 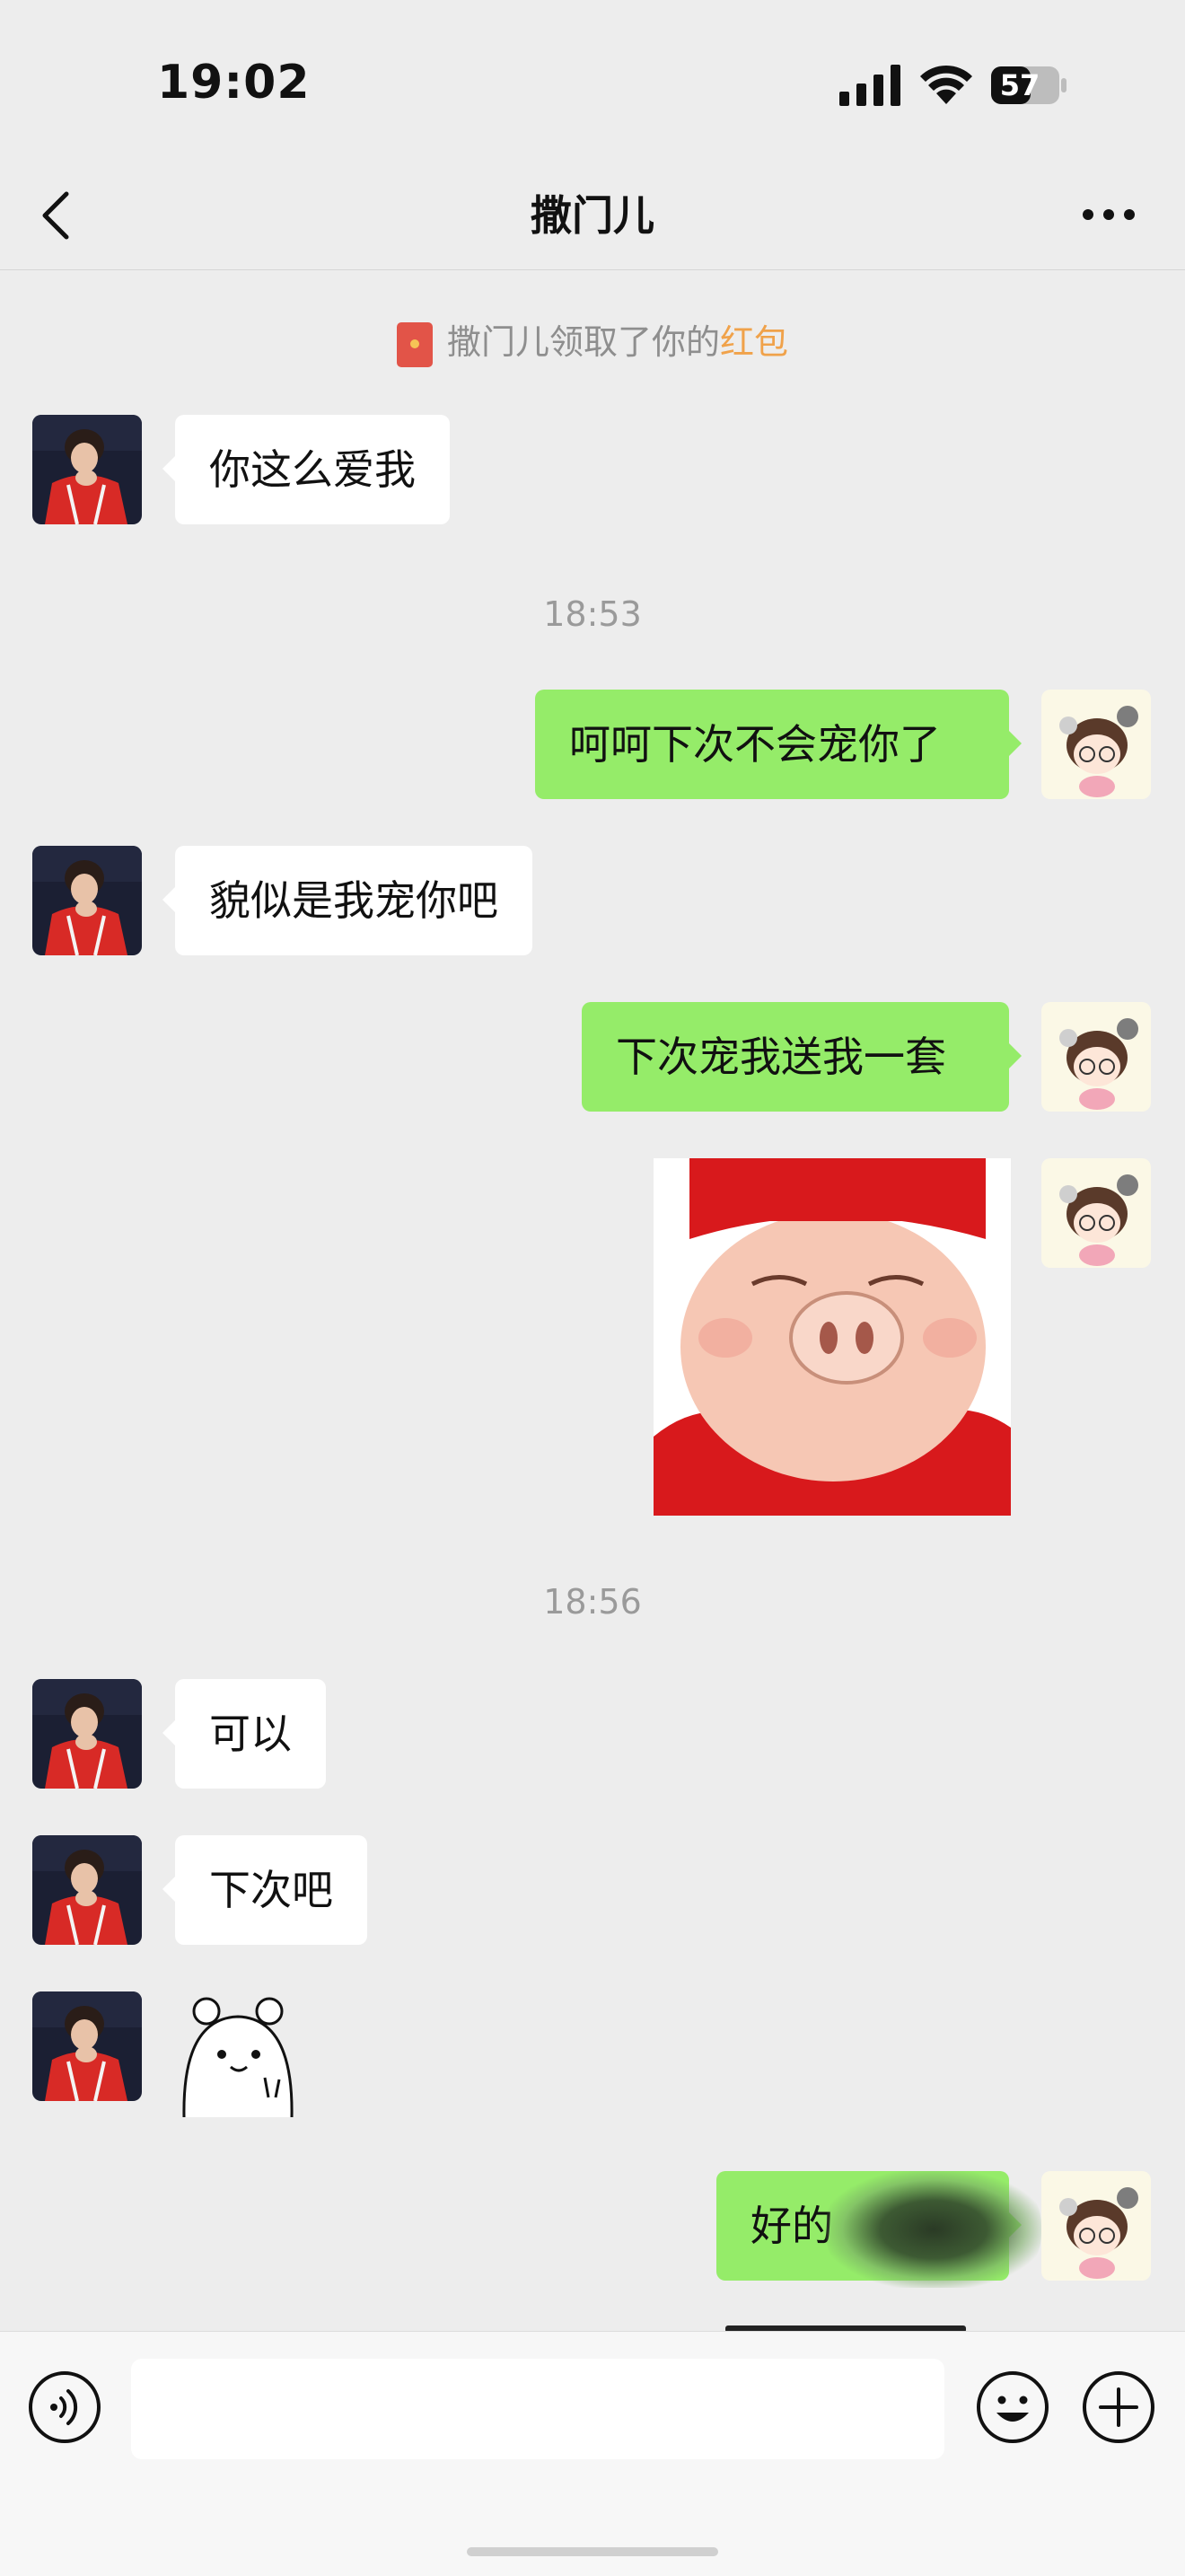 I want to click on timestamp: 18:53, so click(x=592, y=614).